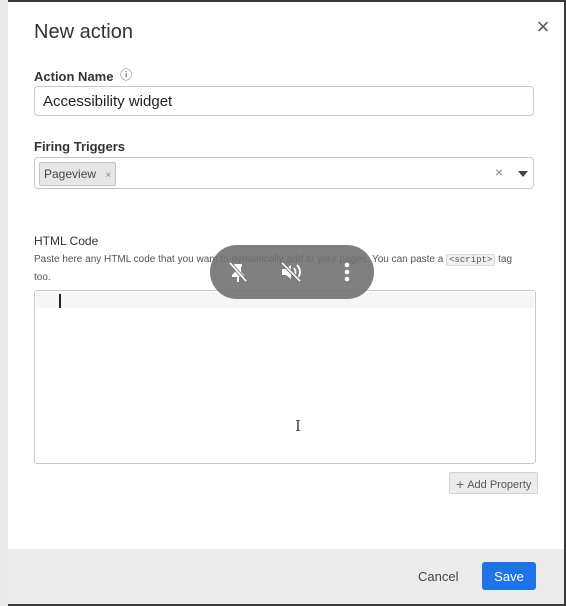 The image size is (566, 606). Describe the element at coordinates (298, 426) in the screenshot. I see `text-cursor-icon: I` at that location.